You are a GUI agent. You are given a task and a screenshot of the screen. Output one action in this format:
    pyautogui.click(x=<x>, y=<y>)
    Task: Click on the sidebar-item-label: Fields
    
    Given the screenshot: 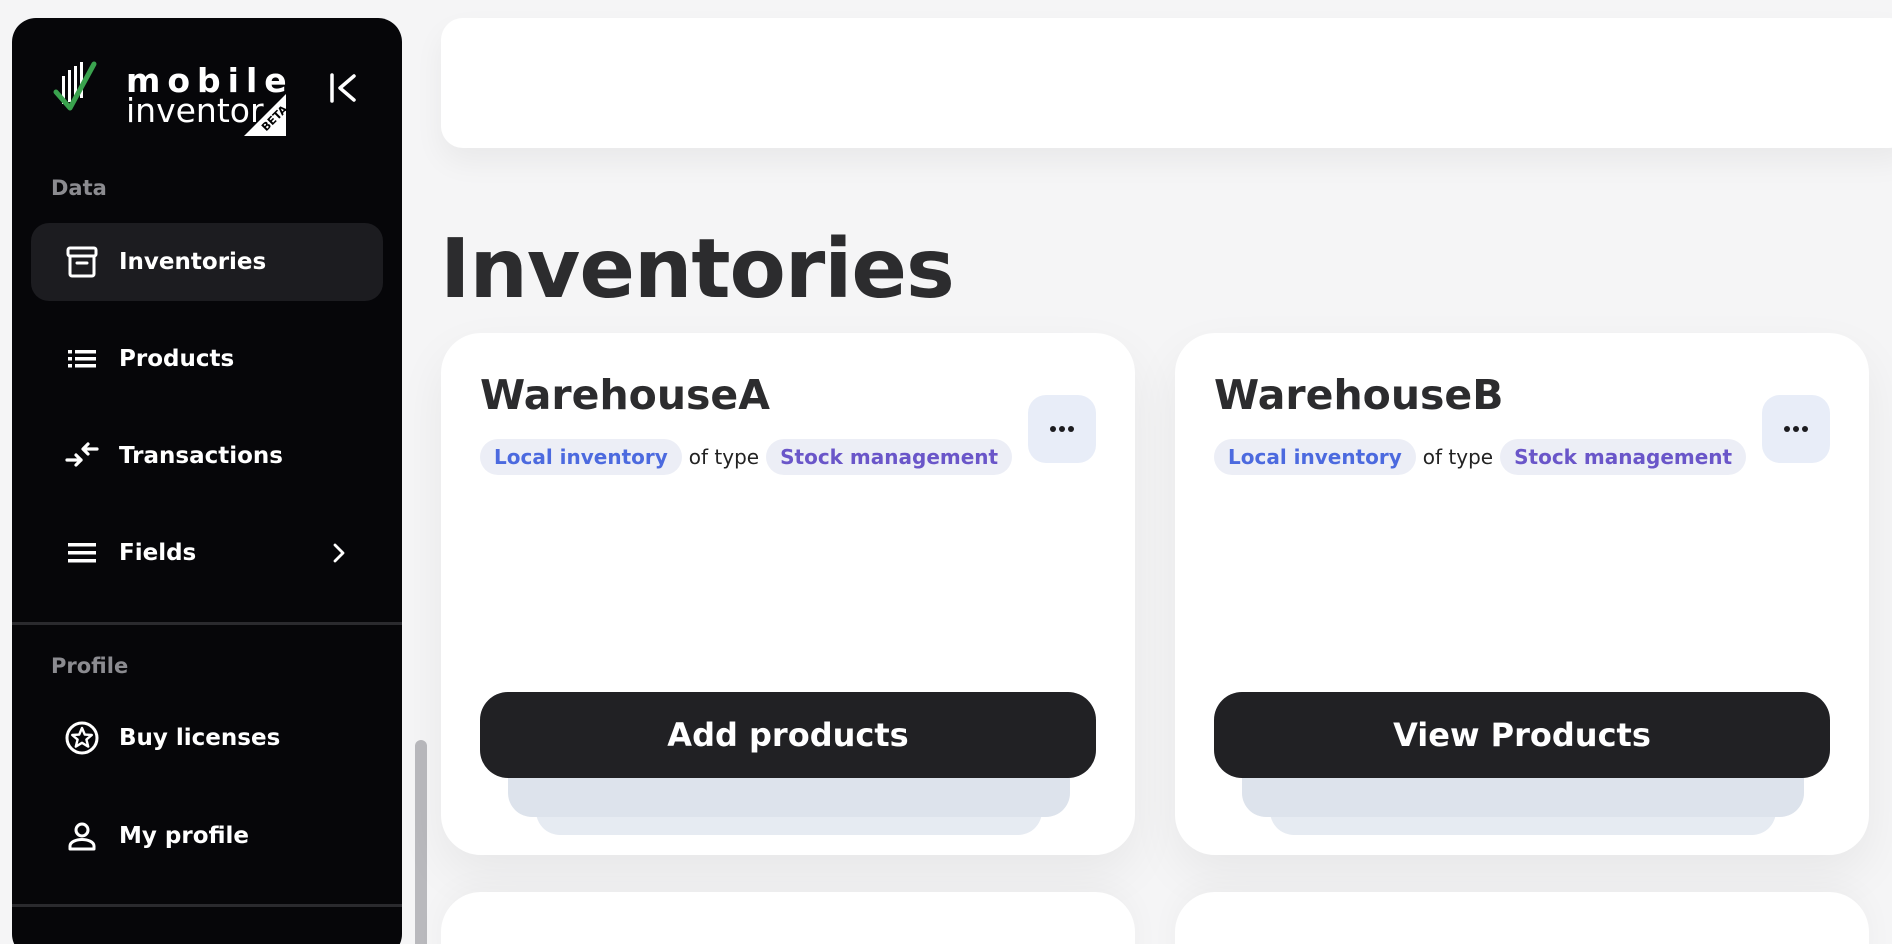 What is the action you would take?
    pyautogui.click(x=158, y=553)
    